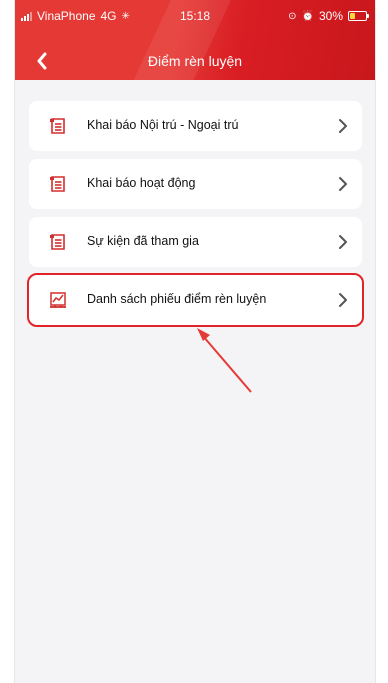 Image resolution: width=388 pixels, height=683 pixels. I want to click on page-title: Điểm rèn luyện, so click(195, 61).